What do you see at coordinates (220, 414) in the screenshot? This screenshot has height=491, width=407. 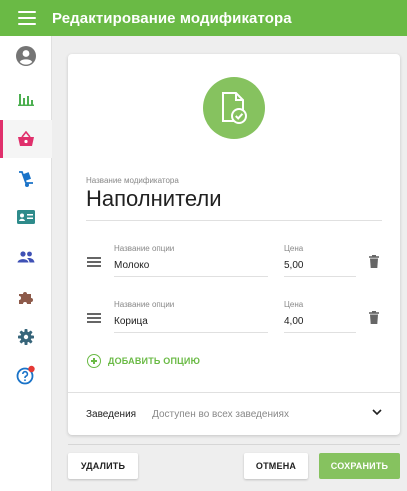 I see `venues-value: Доступен во всех заведениях` at bounding box center [220, 414].